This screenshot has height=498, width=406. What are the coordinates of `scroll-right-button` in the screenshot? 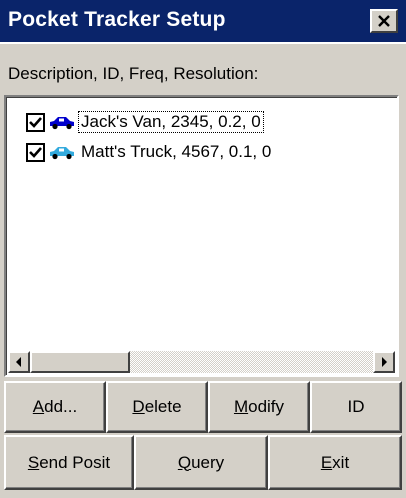 It's located at (384, 362).